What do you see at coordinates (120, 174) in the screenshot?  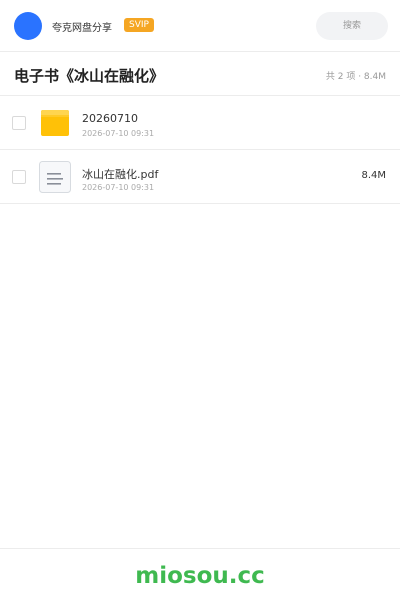 I see `file-name: 冰山在融化.pdf` at bounding box center [120, 174].